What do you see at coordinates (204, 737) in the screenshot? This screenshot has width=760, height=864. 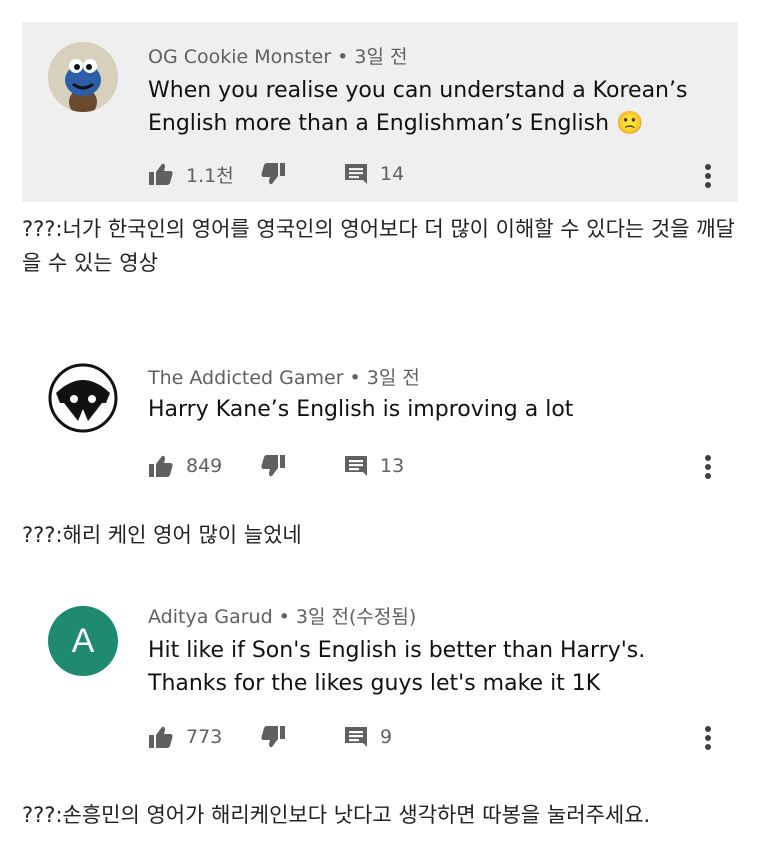 I see `like-count: 773` at bounding box center [204, 737].